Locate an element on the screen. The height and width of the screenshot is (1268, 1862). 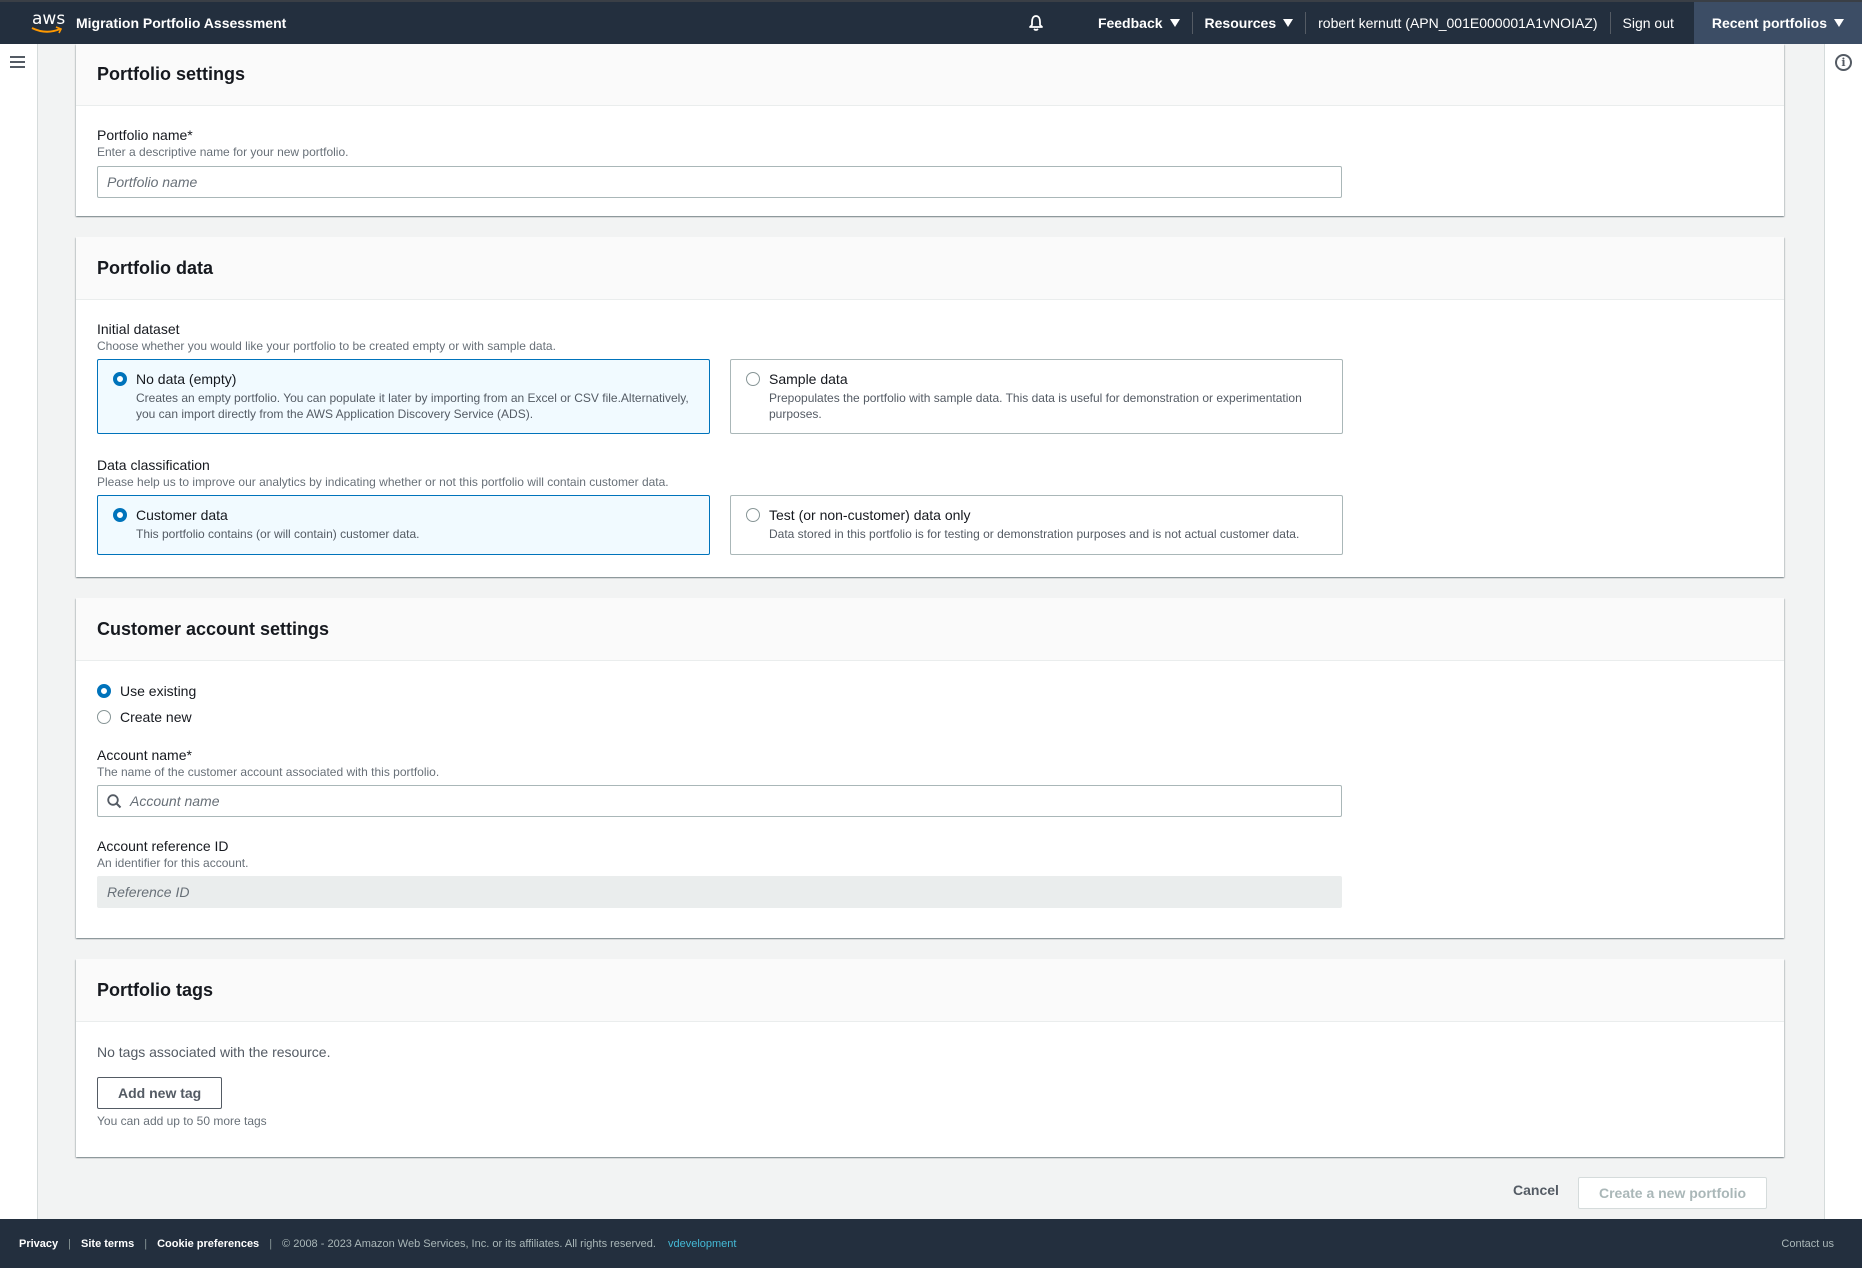
info-icon: i is located at coordinates (1843, 62).